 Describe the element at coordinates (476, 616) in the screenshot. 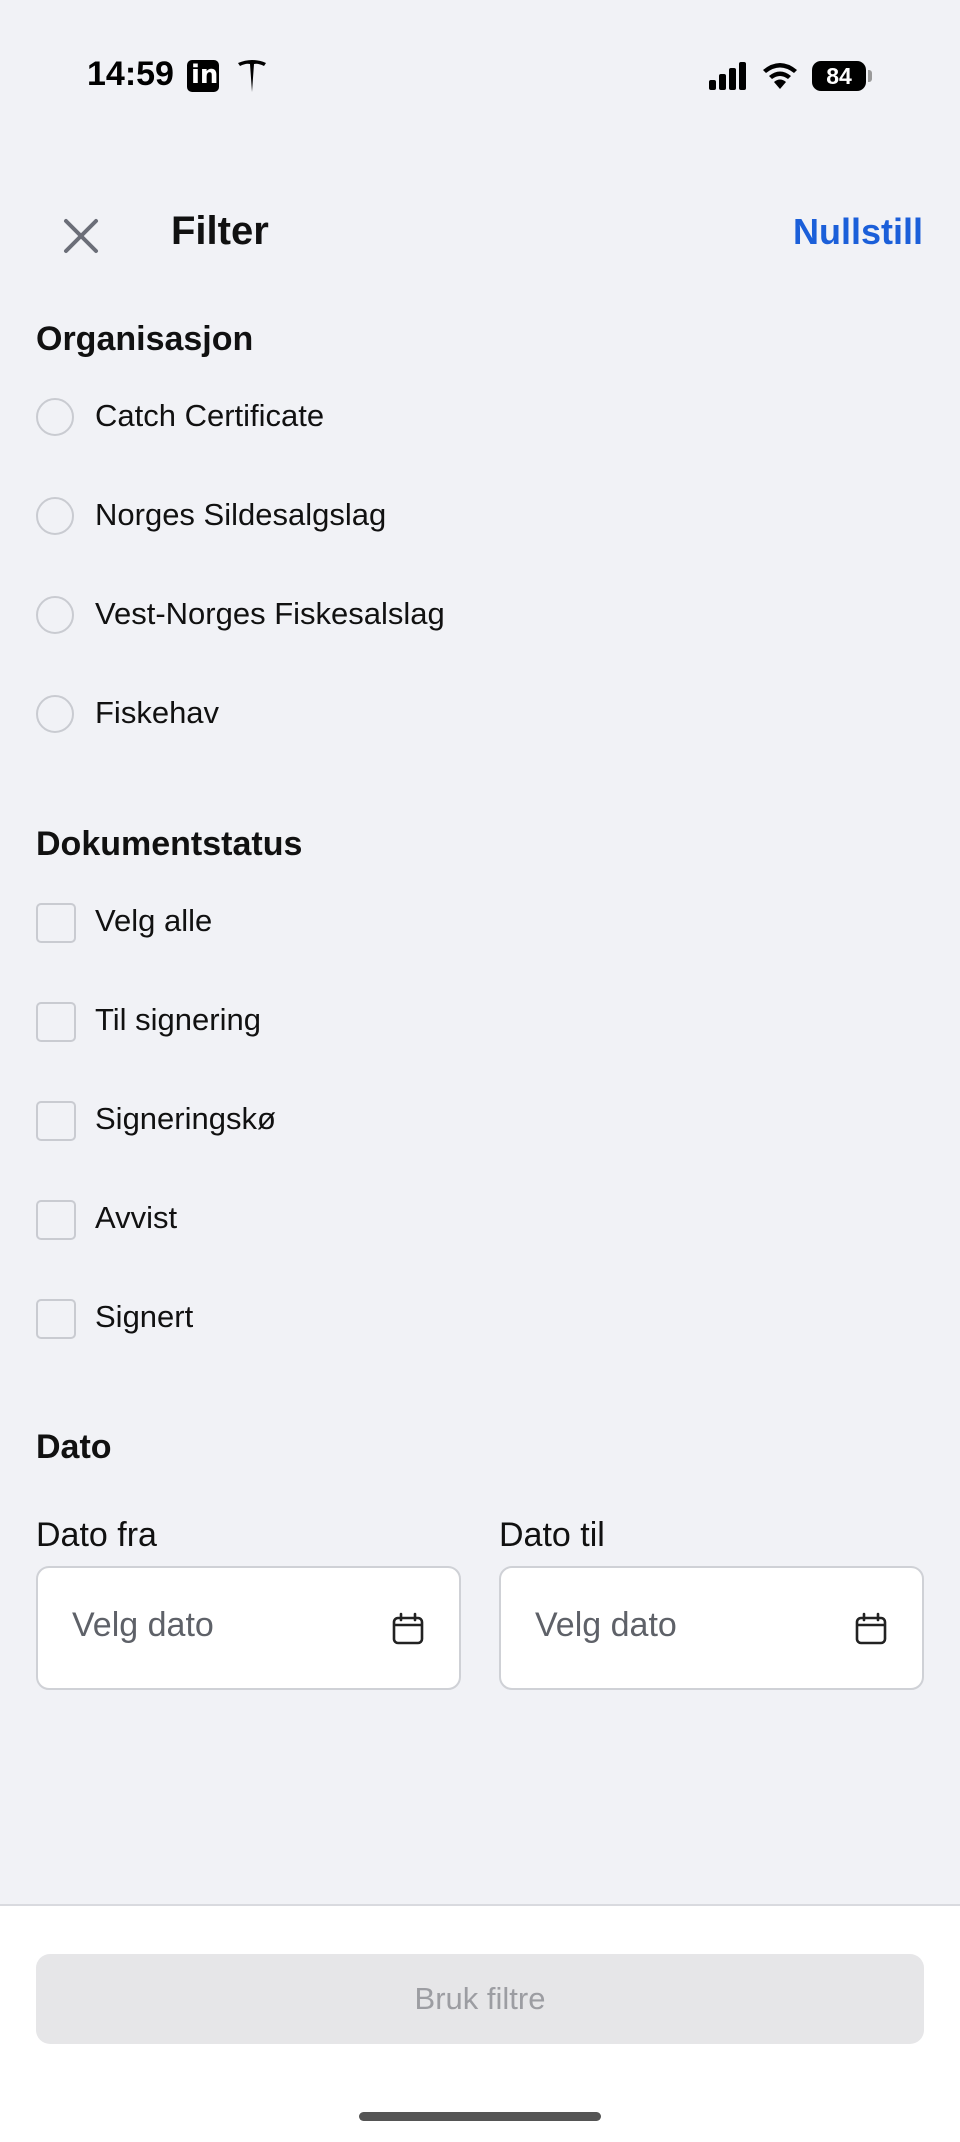

I see `organisation-option-vest-norges-fiskesalslag: Vest-Norges Fiskesalslag` at that location.